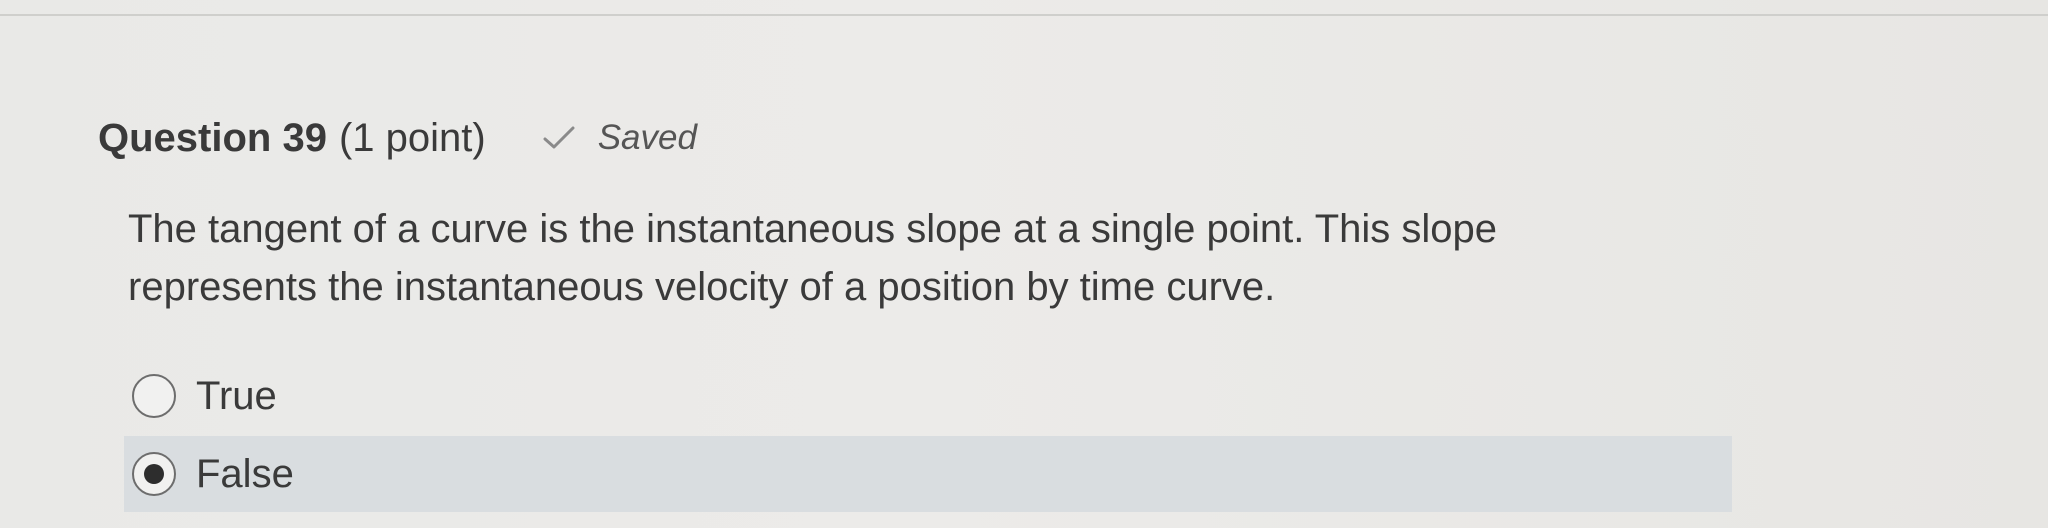  I want to click on radio-false, so click(154, 474).